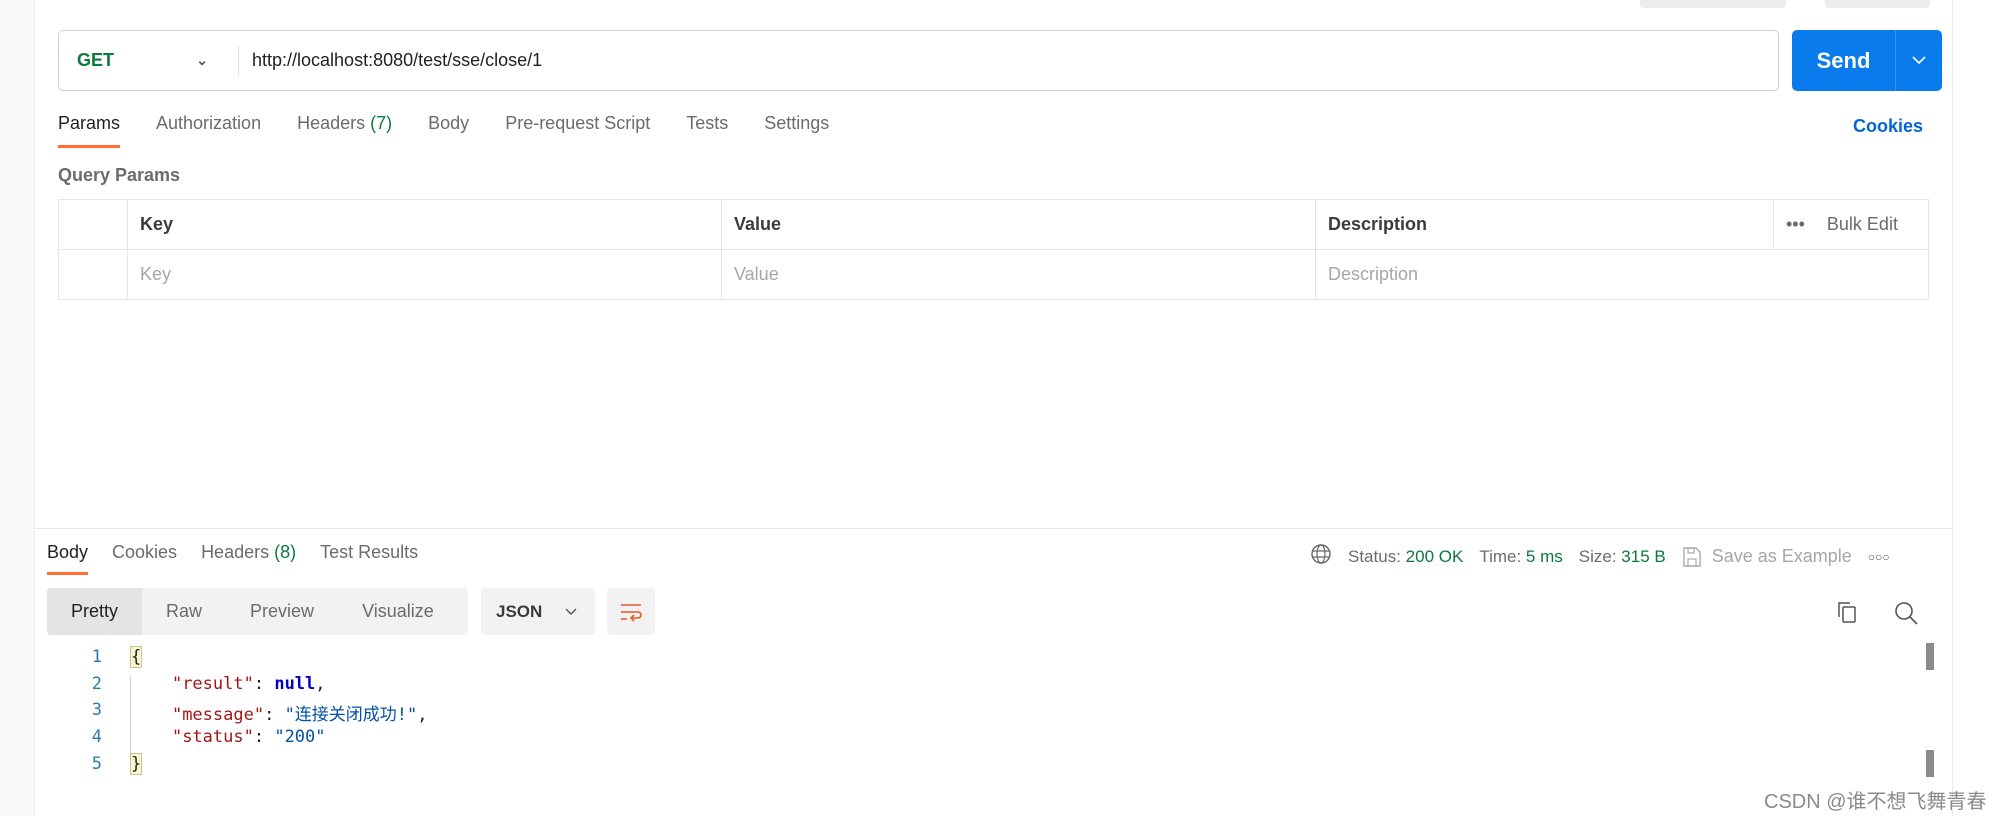  I want to click on headers-count: (7), so click(381, 123).